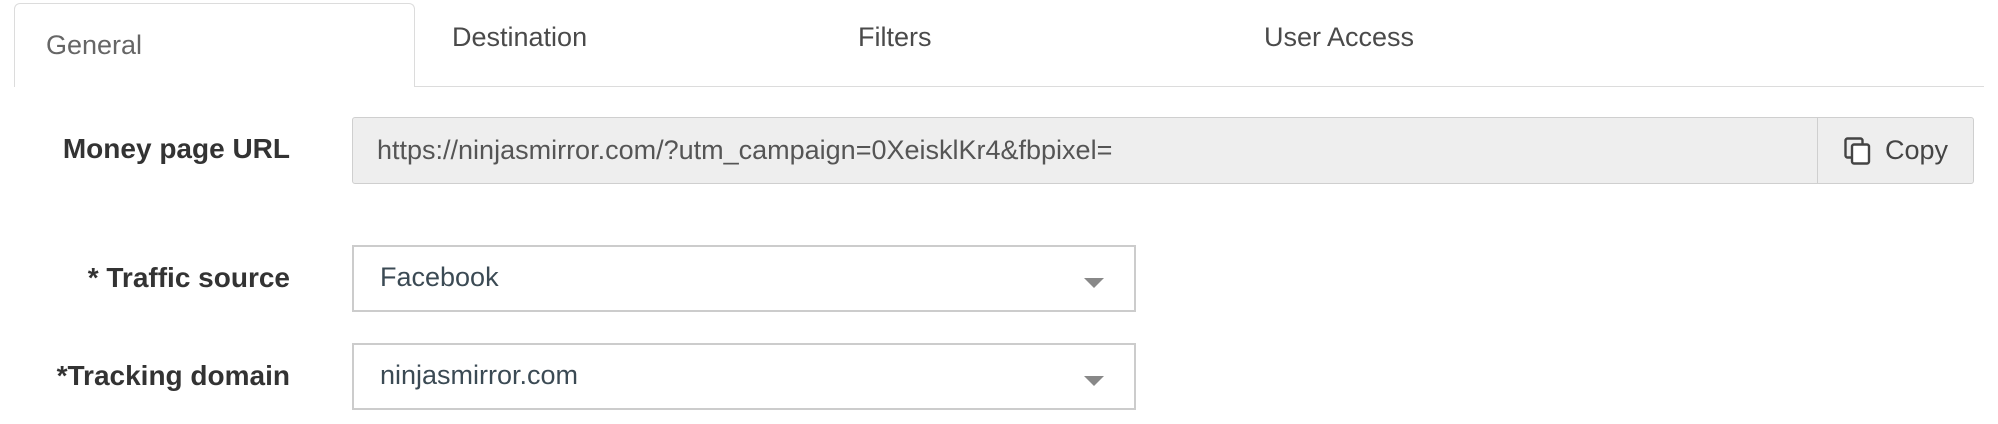 The width and height of the screenshot is (1998, 424). What do you see at coordinates (1085, 150) in the screenshot?
I see `money-page-url-input` at bounding box center [1085, 150].